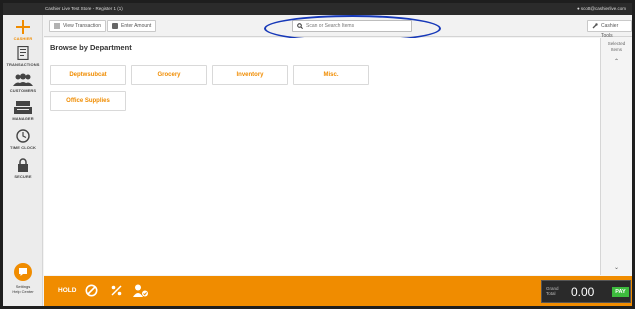 This screenshot has width=635, height=309. What do you see at coordinates (88, 75) in the screenshot?
I see `dept-button-deptwsubcat: Deptwsubcat` at bounding box center [88, 75].